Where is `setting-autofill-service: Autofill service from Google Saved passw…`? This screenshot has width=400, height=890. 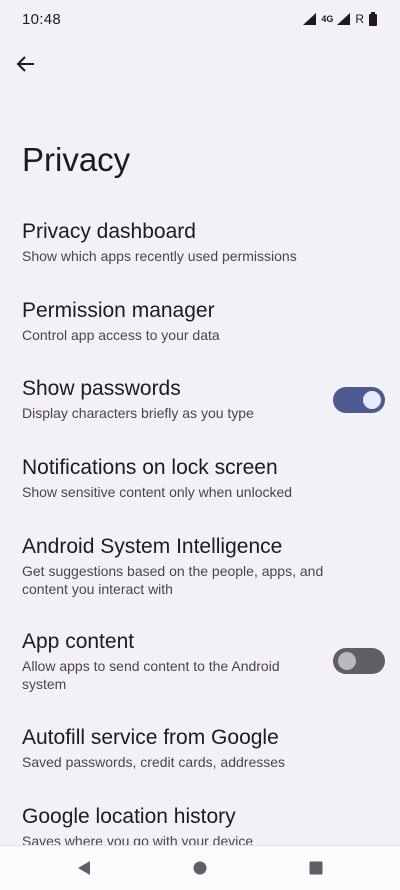
setting-autofill-service: Autofill service from Google Saved passw… is located at coordinates (200, 748).